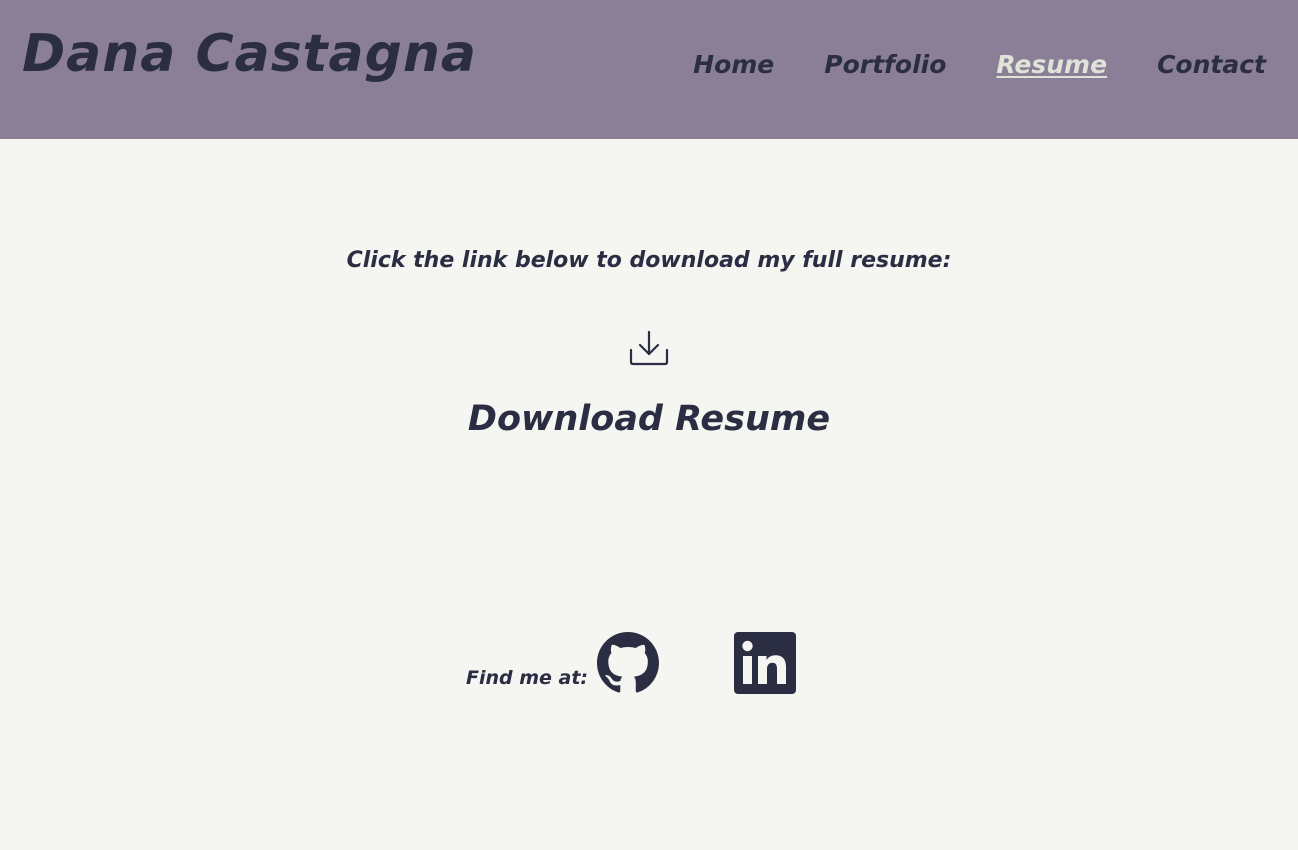 This screenshot has height=850, width=1298. I want to click on github-link, so click(628, 663).